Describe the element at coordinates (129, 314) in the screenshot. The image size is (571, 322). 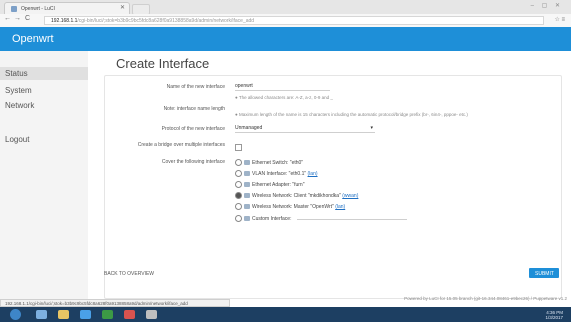
I see `app-icon` at that location.